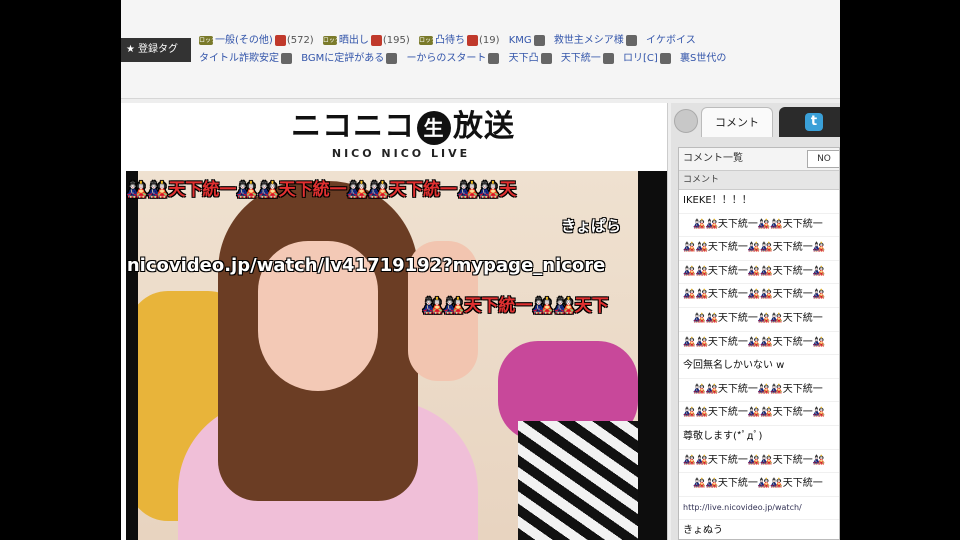 The width and height of the screenshot is (960, 540). What do you see at coordinates (759, 367) in the screenshot?
I see `comment-row: 今回無名しかいない w` at bounding box center [759, 367].